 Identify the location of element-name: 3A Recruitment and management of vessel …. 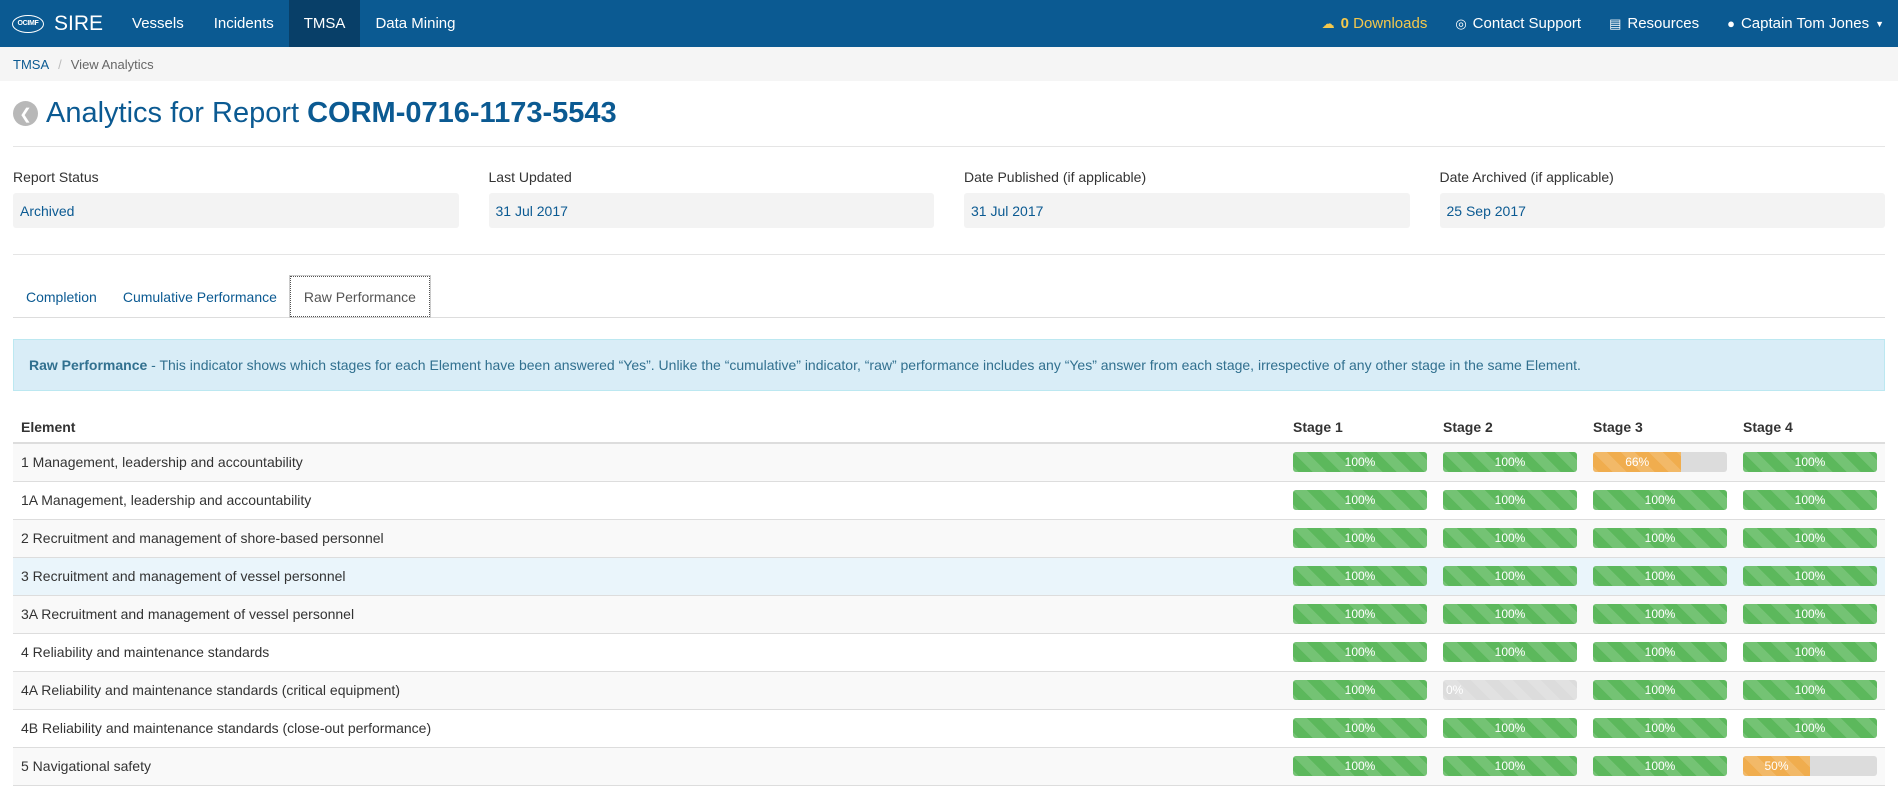
(649, 614).